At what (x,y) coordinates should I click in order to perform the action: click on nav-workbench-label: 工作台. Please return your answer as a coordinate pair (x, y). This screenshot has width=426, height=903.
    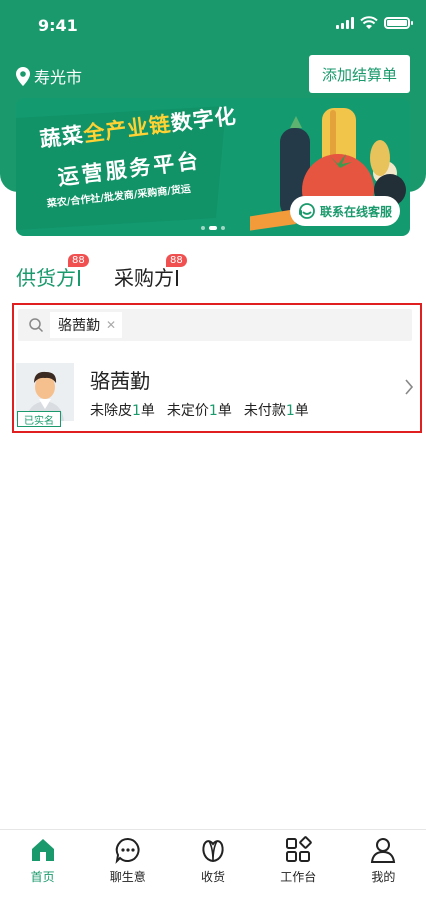
    Looking at the image, I should click on (298, 877).